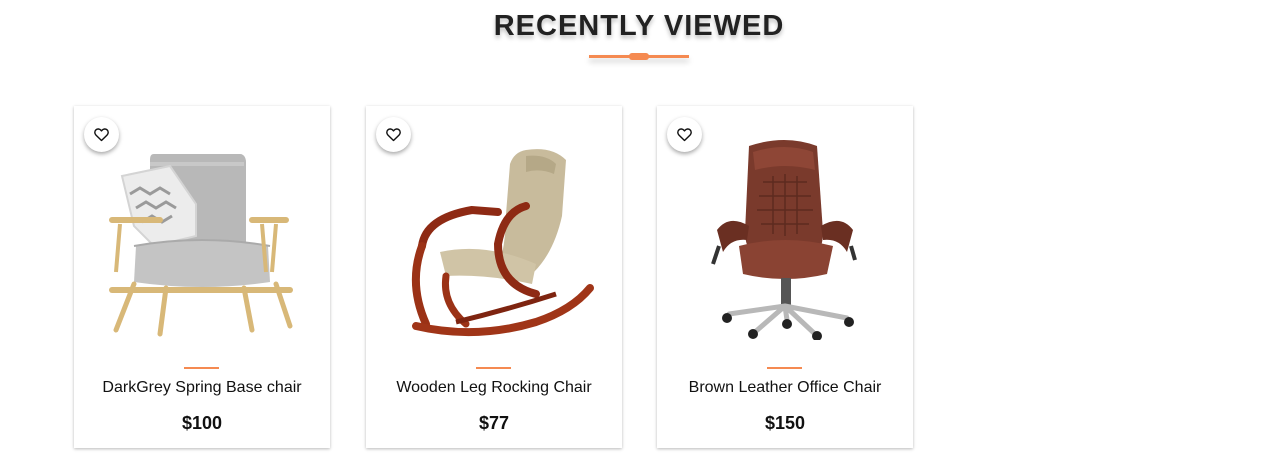 The width and height of the screenshot is (1272, 454). I want to click on grey-armchair-image, so click(202, 237).